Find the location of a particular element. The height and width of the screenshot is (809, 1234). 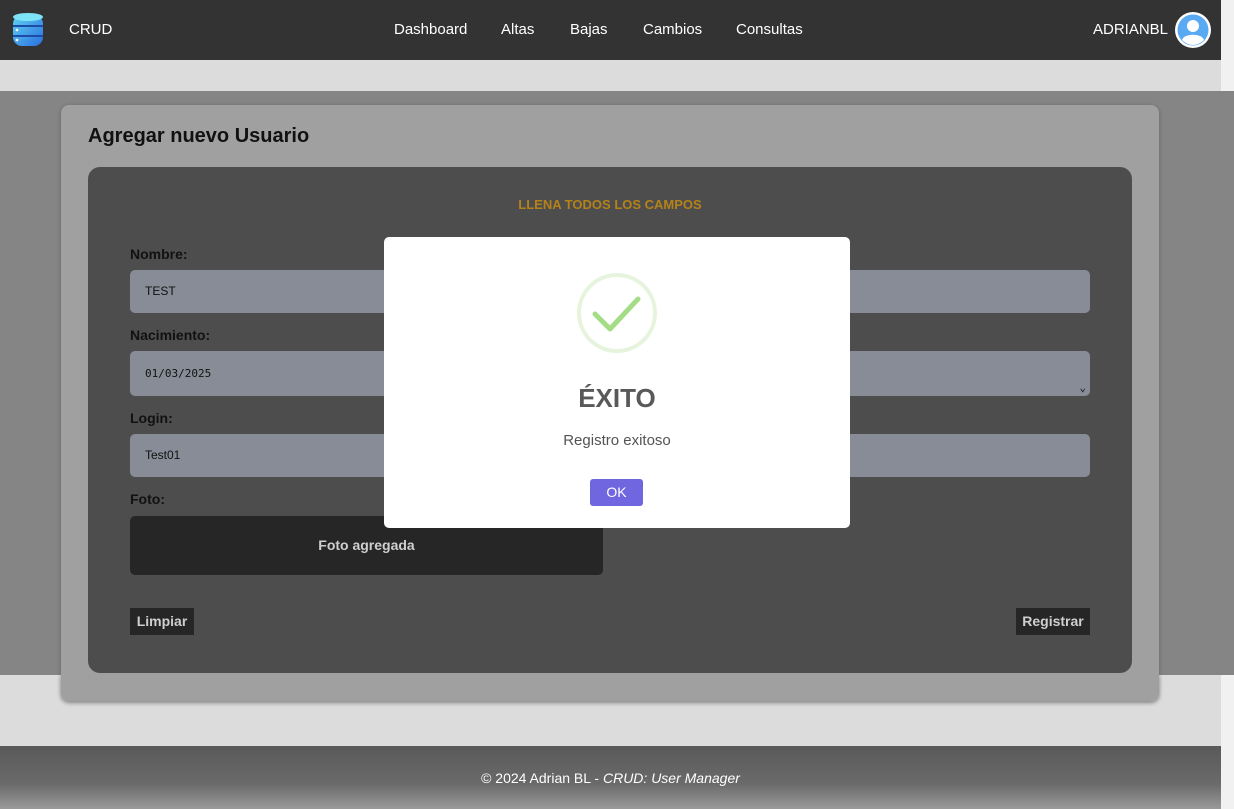

dialog-message: Registro exitoso is located at coordinates (617, 440).